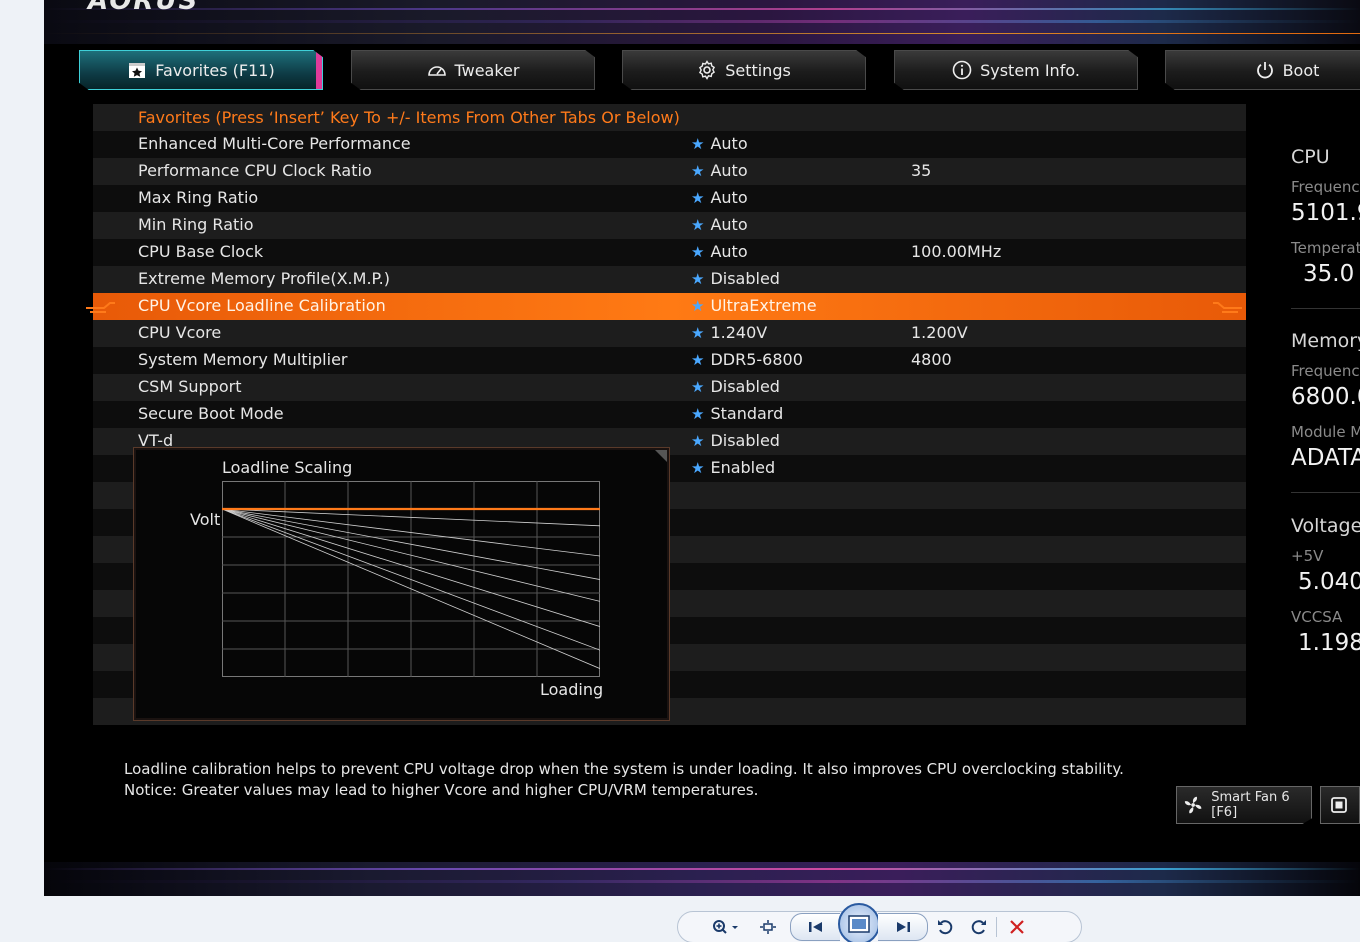  What do you see at coordinates (702, 22) in the screenshot?
I see `top-banner: AORUS` at bounding box center [702, 22].